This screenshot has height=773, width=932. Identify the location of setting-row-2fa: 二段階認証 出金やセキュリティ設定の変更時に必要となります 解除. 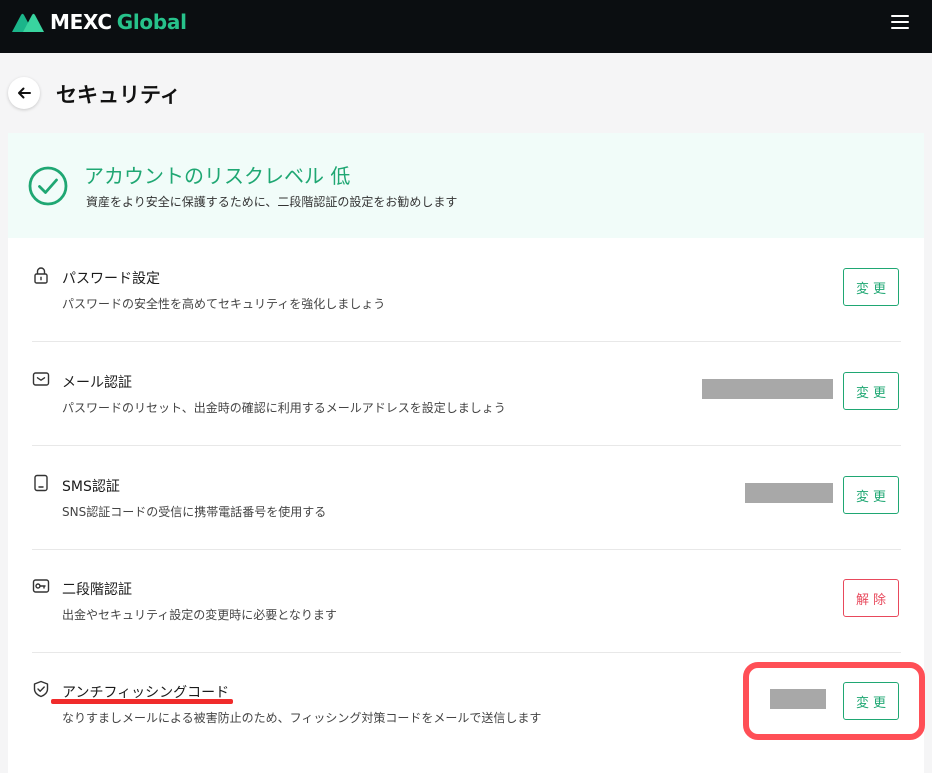
(466, 601).